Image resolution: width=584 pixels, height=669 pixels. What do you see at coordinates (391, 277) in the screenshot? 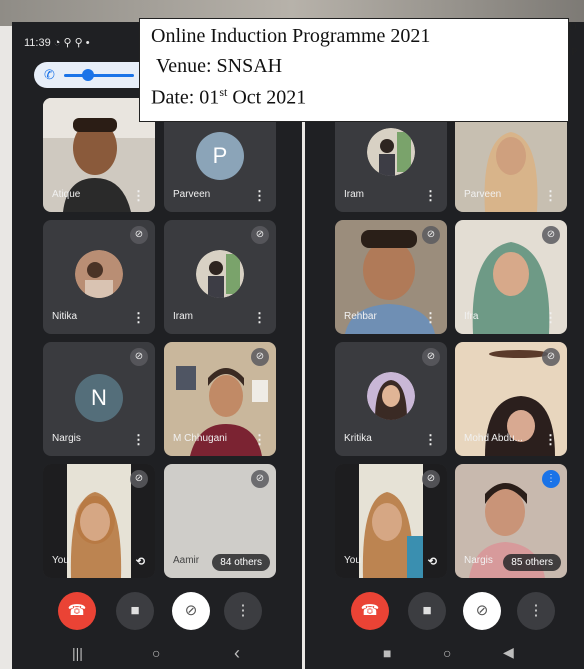
I see `participant-tile: ⊘ Rehbar ⋮` at bounding box center [391, 277].